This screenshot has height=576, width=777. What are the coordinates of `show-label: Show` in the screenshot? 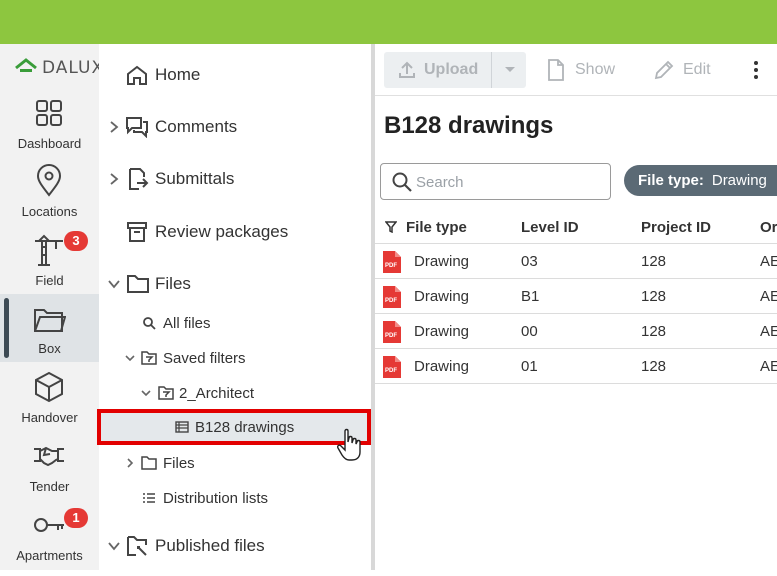 It's located at (595, 69).